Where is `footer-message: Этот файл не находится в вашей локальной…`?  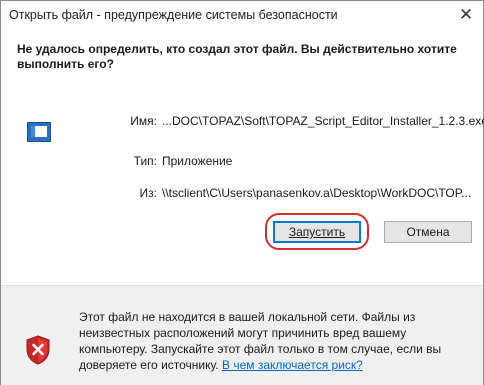
footer-message: Этот файл не находится в вашей локальной… is located at coordinates (276, 341).